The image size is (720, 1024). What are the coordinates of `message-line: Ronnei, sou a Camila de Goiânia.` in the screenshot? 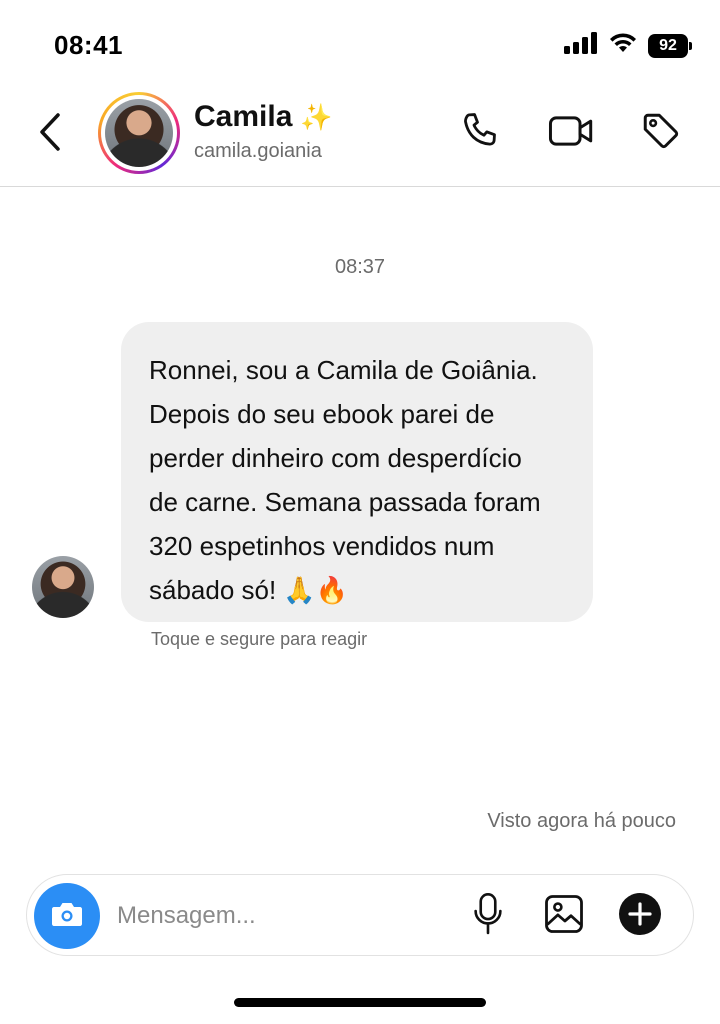 It's located at (343, 370).